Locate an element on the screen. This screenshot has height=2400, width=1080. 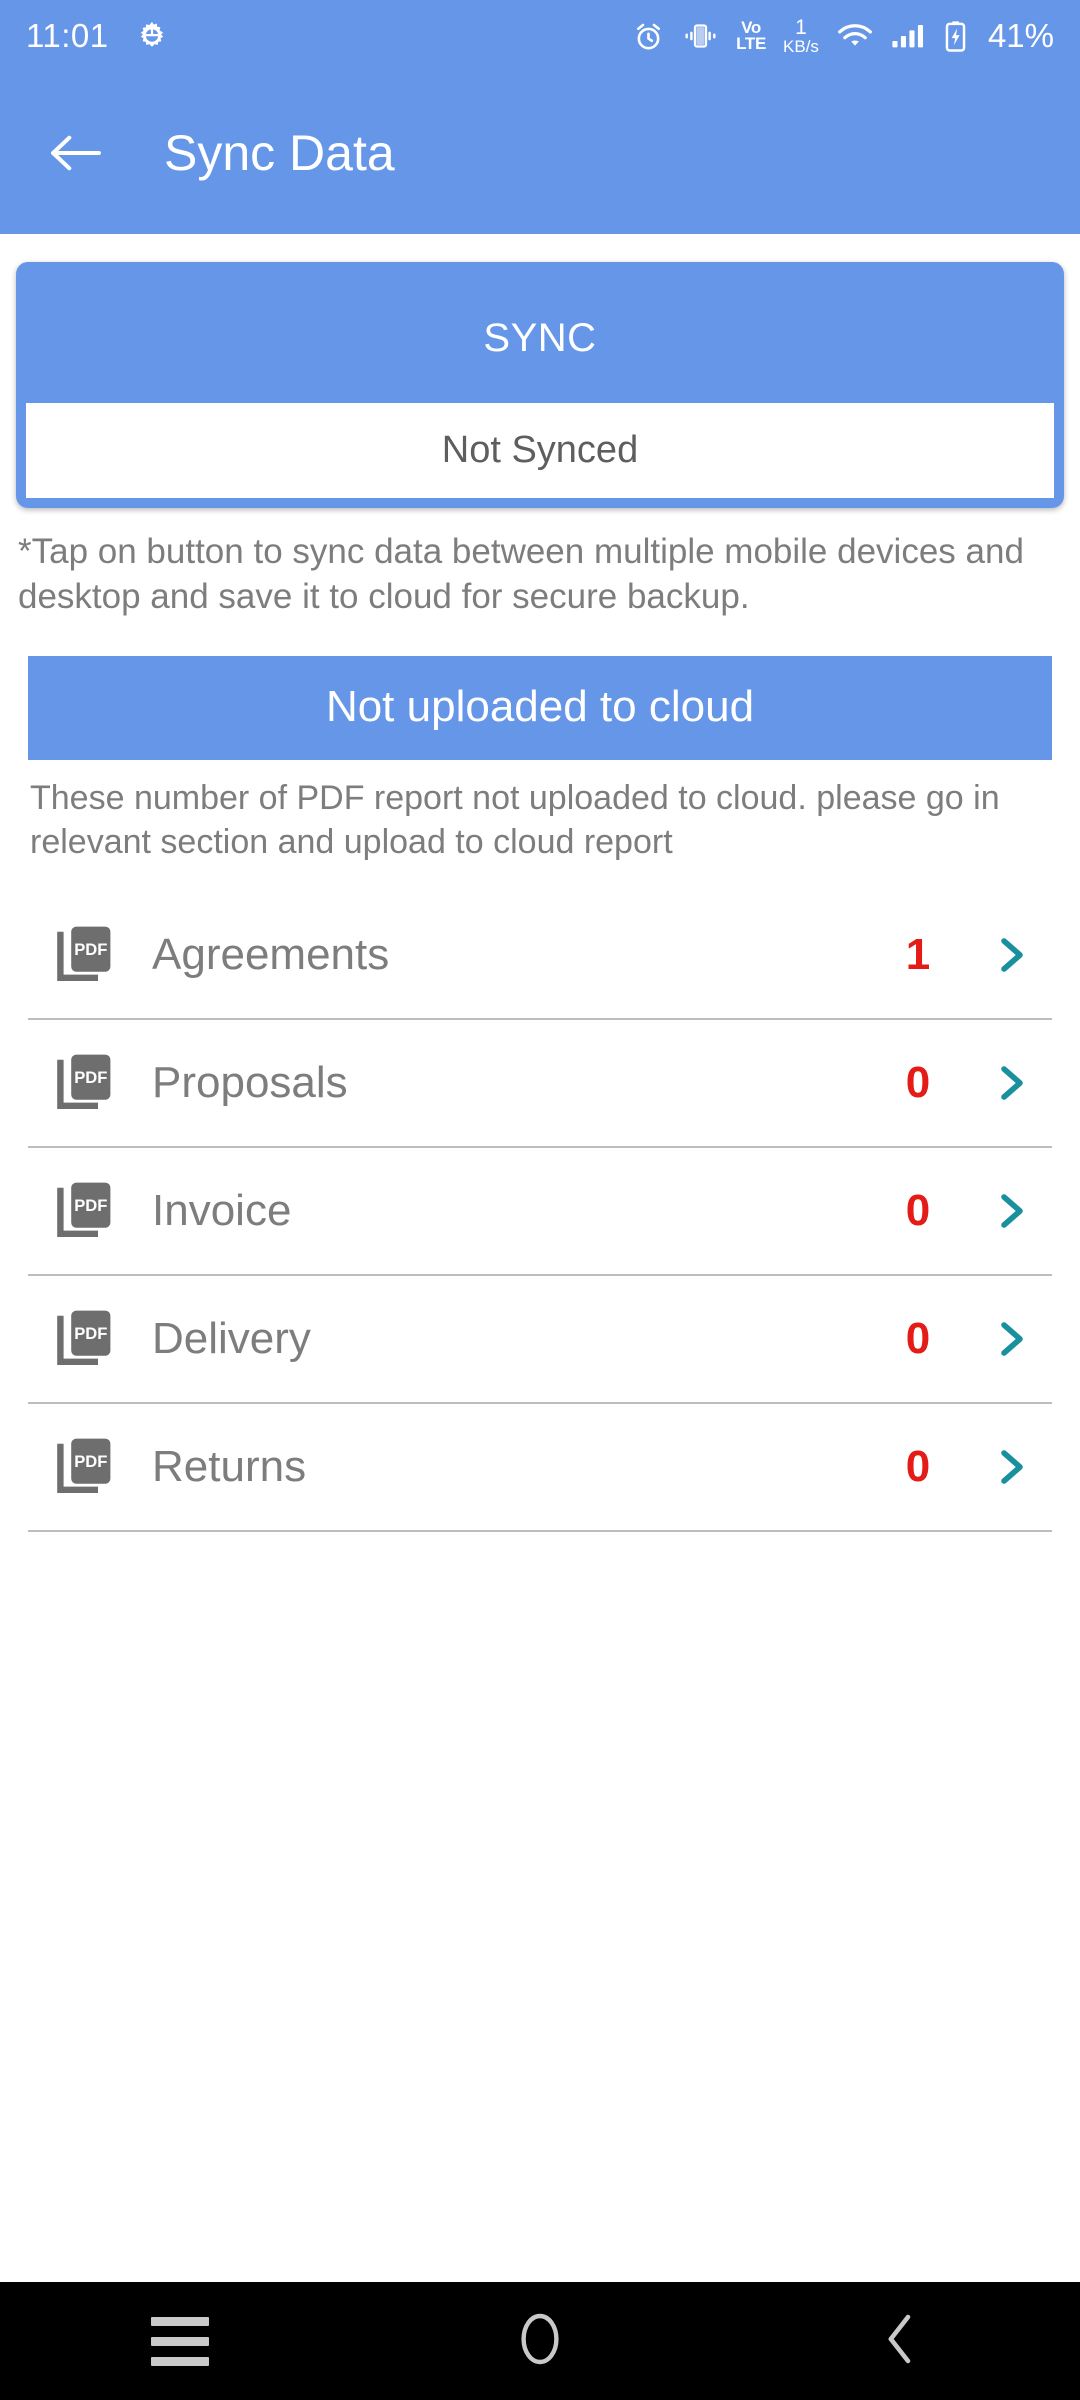
list-item-label: Invoice is located at coordinates (222, 1210).